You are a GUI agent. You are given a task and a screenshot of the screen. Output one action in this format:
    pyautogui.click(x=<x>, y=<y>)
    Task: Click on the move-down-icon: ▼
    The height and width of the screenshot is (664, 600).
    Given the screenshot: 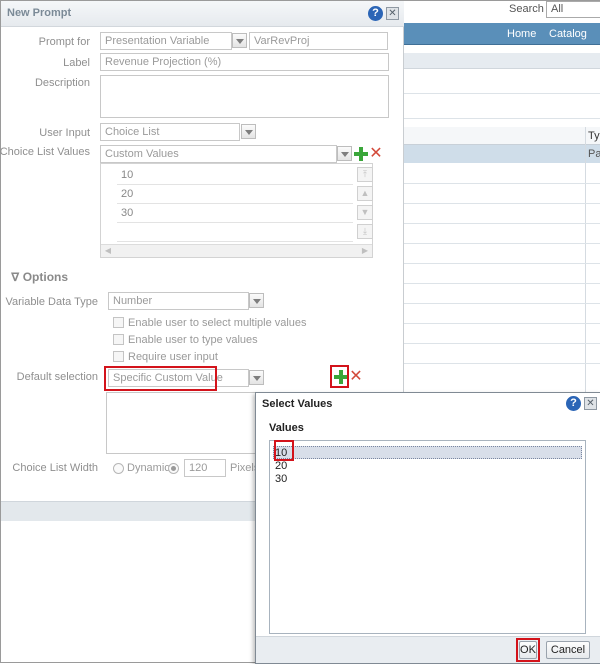 What is the action you would take?
    pyautogui.click(x=365, y=212)
    